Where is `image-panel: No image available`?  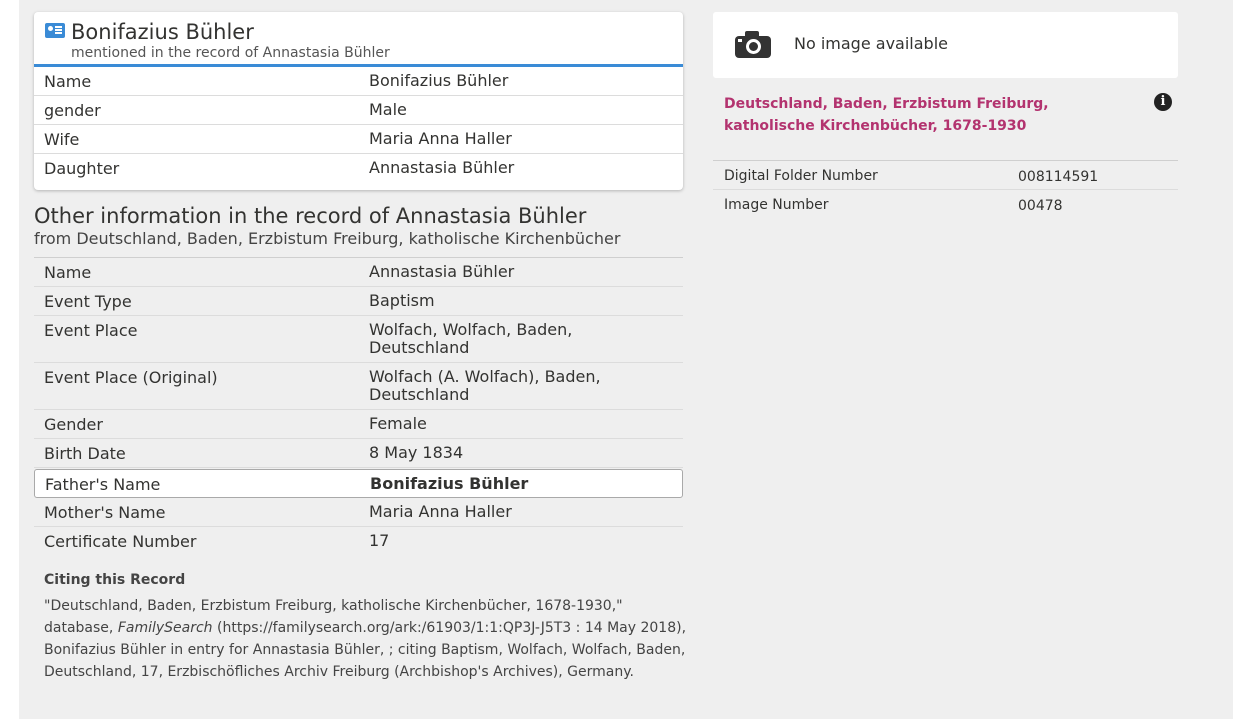 image-panel: No image available is located at coordinates (945, 45).